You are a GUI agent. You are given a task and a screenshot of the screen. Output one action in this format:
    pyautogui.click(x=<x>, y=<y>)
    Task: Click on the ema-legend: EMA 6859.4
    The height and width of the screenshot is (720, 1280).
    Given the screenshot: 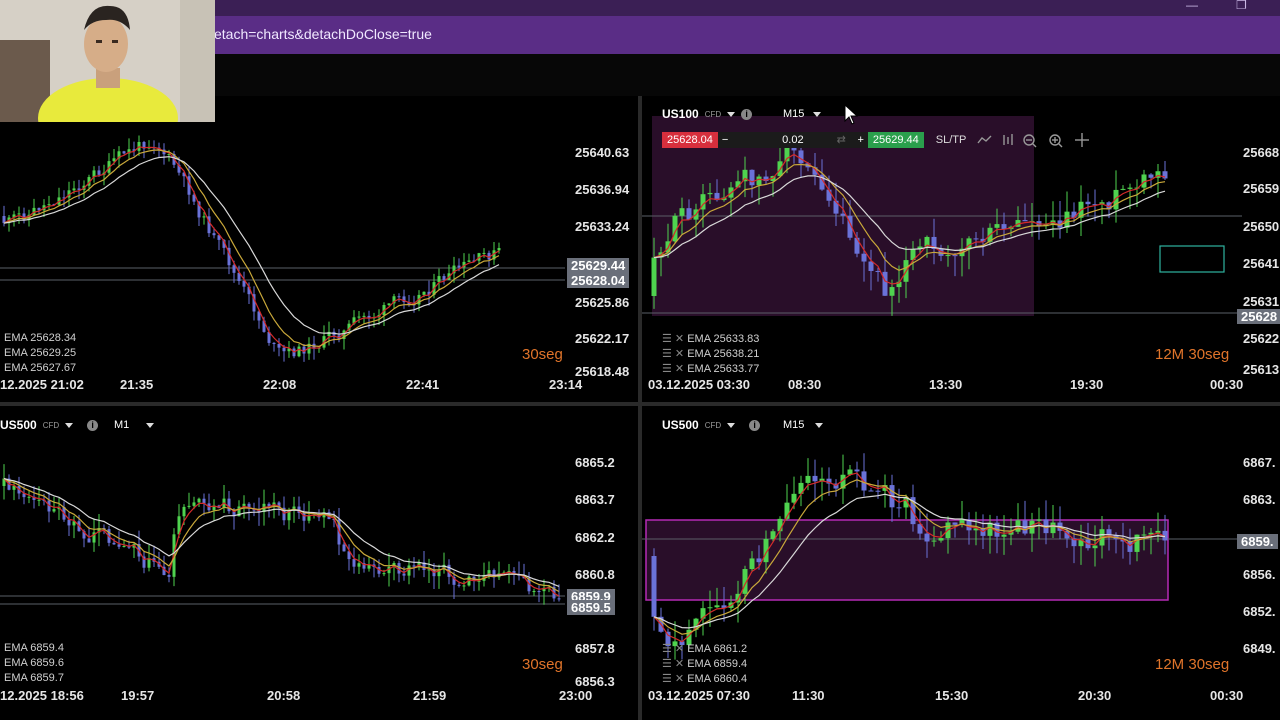 What is the action you would take?
    pyautogui.click(x=34, y=648)
    